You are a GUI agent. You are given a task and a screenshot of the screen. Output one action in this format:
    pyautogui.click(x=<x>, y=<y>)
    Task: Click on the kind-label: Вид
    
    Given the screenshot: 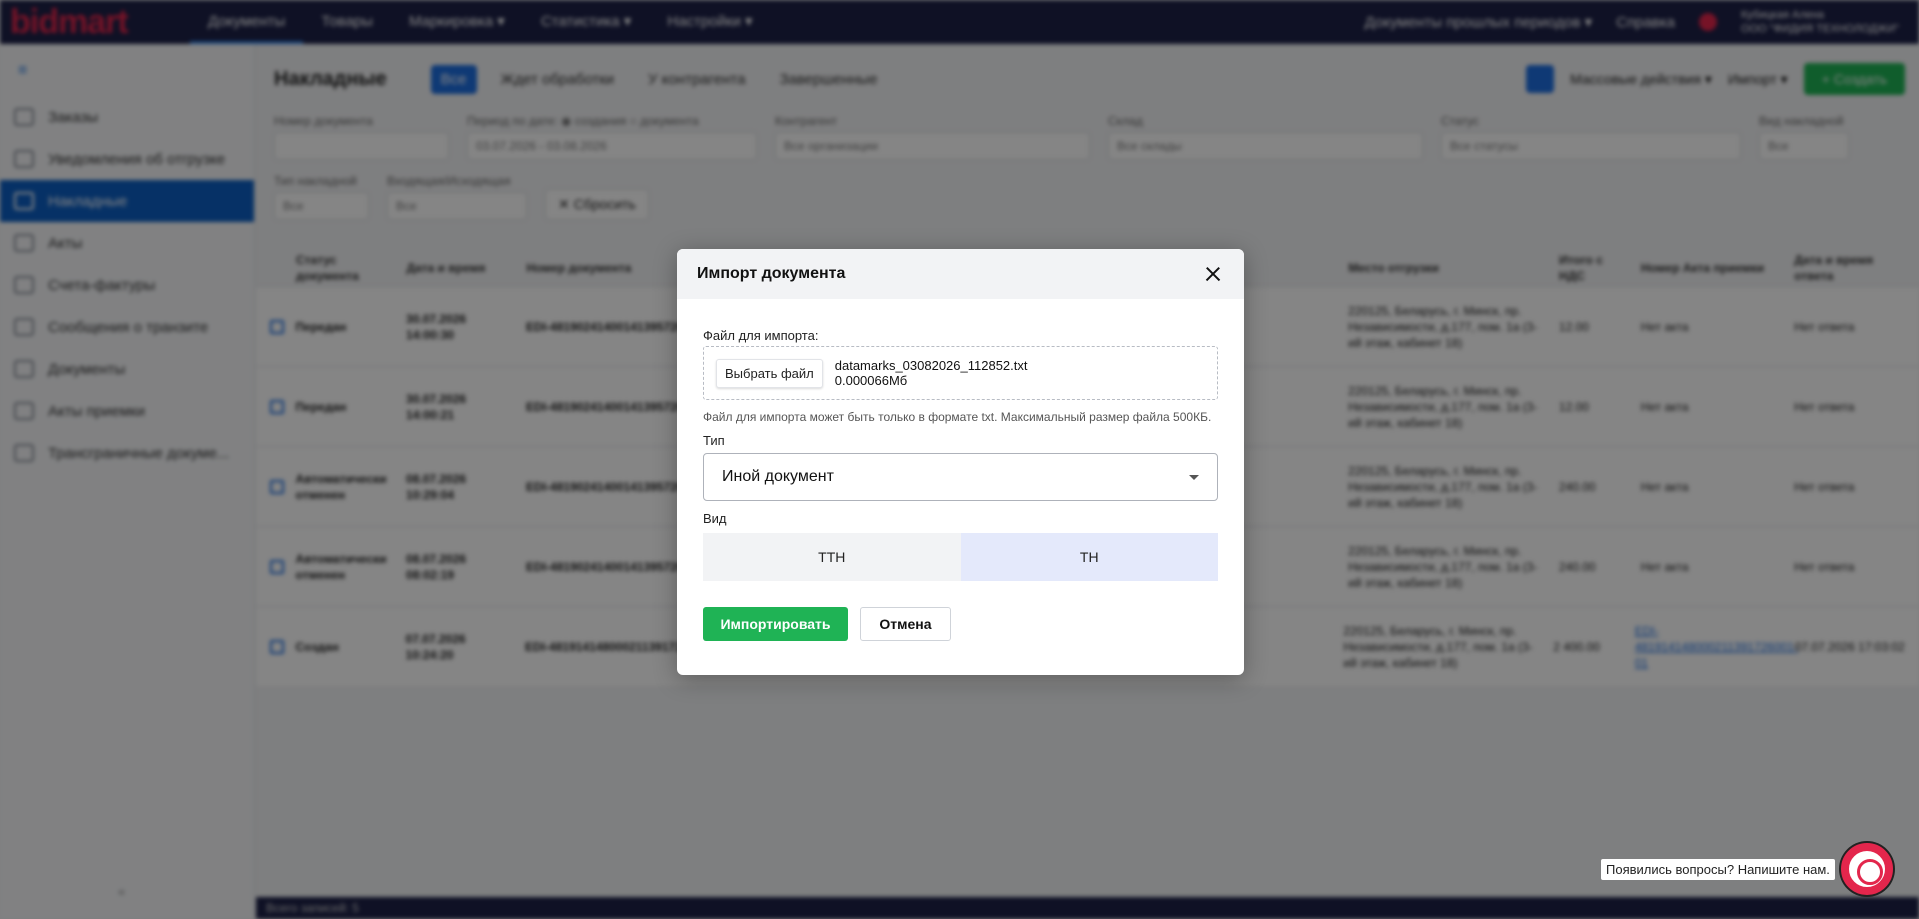 What is the action you would take?
    pyautogui.click(x=715, y=518)
    